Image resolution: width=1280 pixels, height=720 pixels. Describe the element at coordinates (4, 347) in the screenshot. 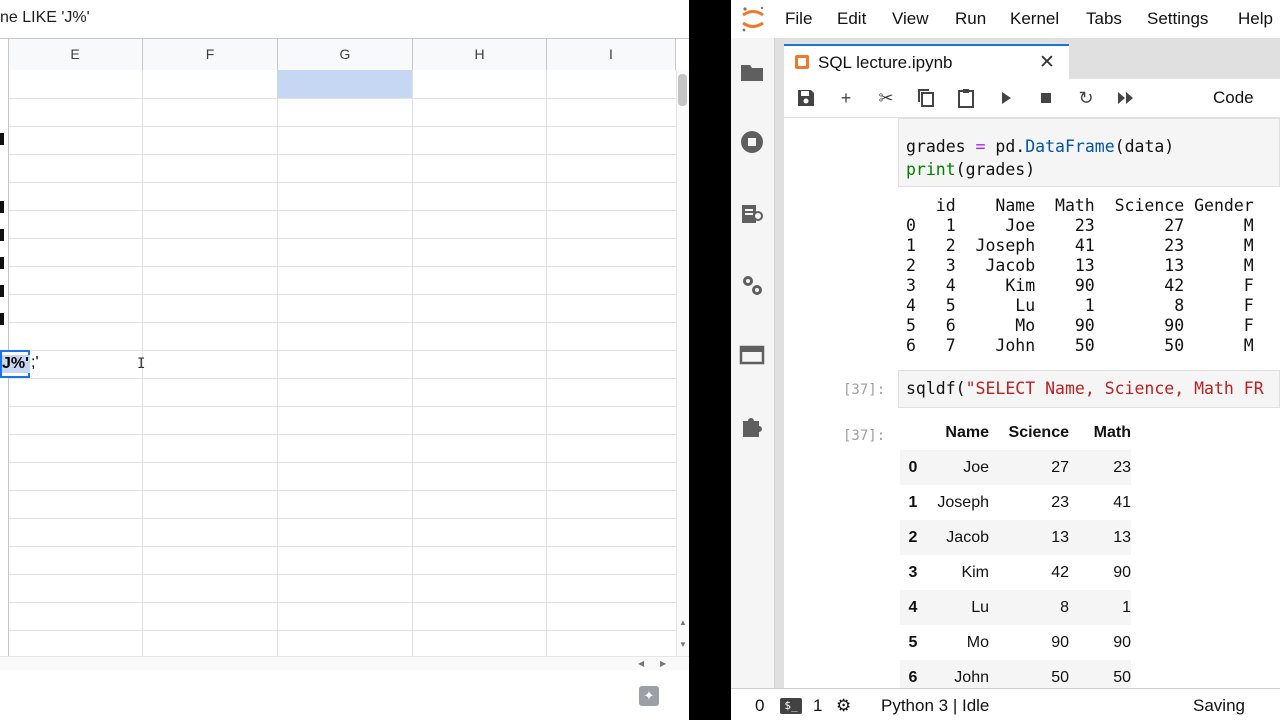

I see `row-header-strip` at that location.